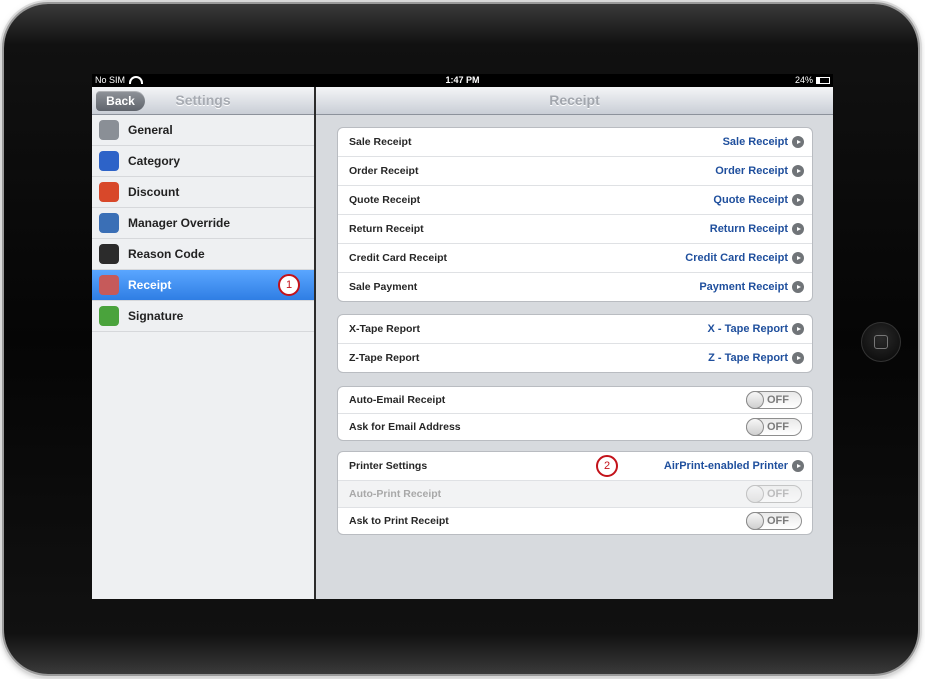 This screenshot has width=925, height=679. I want to click on sidebar-item-signature: Signature, so click(203, 316).